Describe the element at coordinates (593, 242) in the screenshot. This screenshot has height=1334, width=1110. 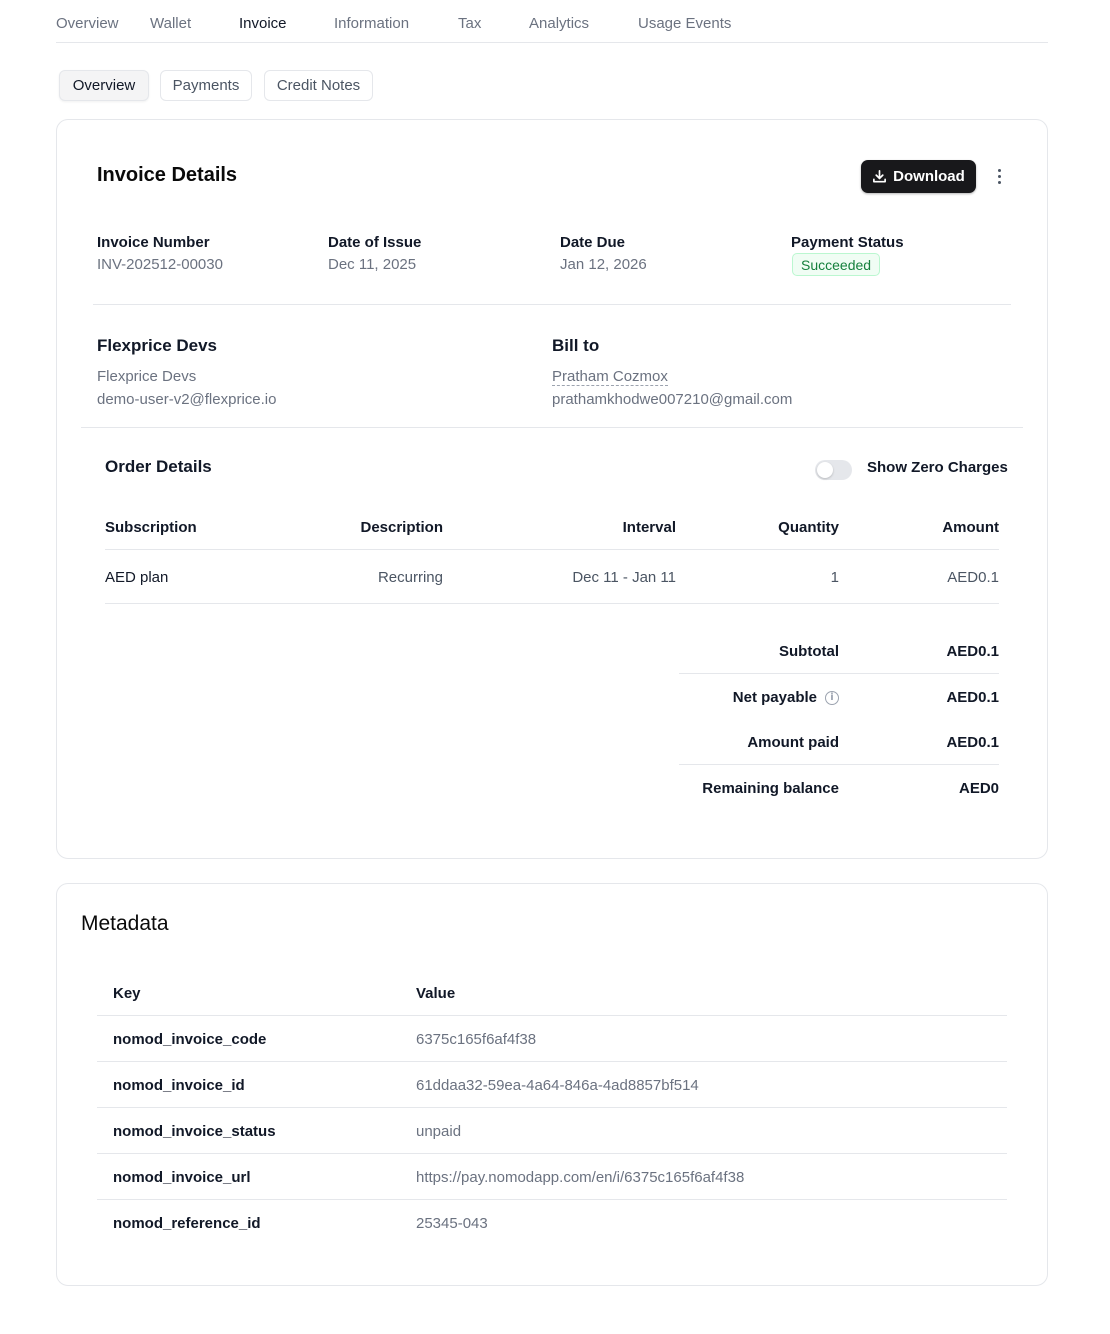
I see `date-due-label: Date Due` at that location.